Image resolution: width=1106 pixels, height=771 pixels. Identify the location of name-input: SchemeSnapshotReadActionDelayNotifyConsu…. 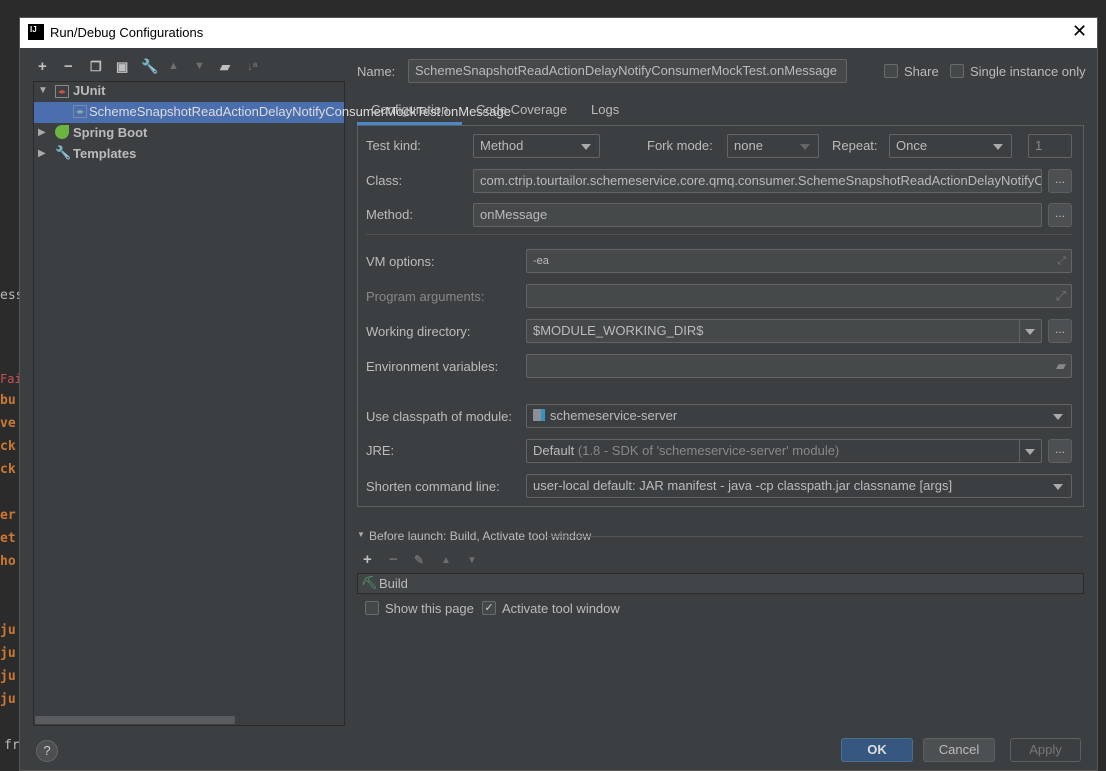
(627, 71).